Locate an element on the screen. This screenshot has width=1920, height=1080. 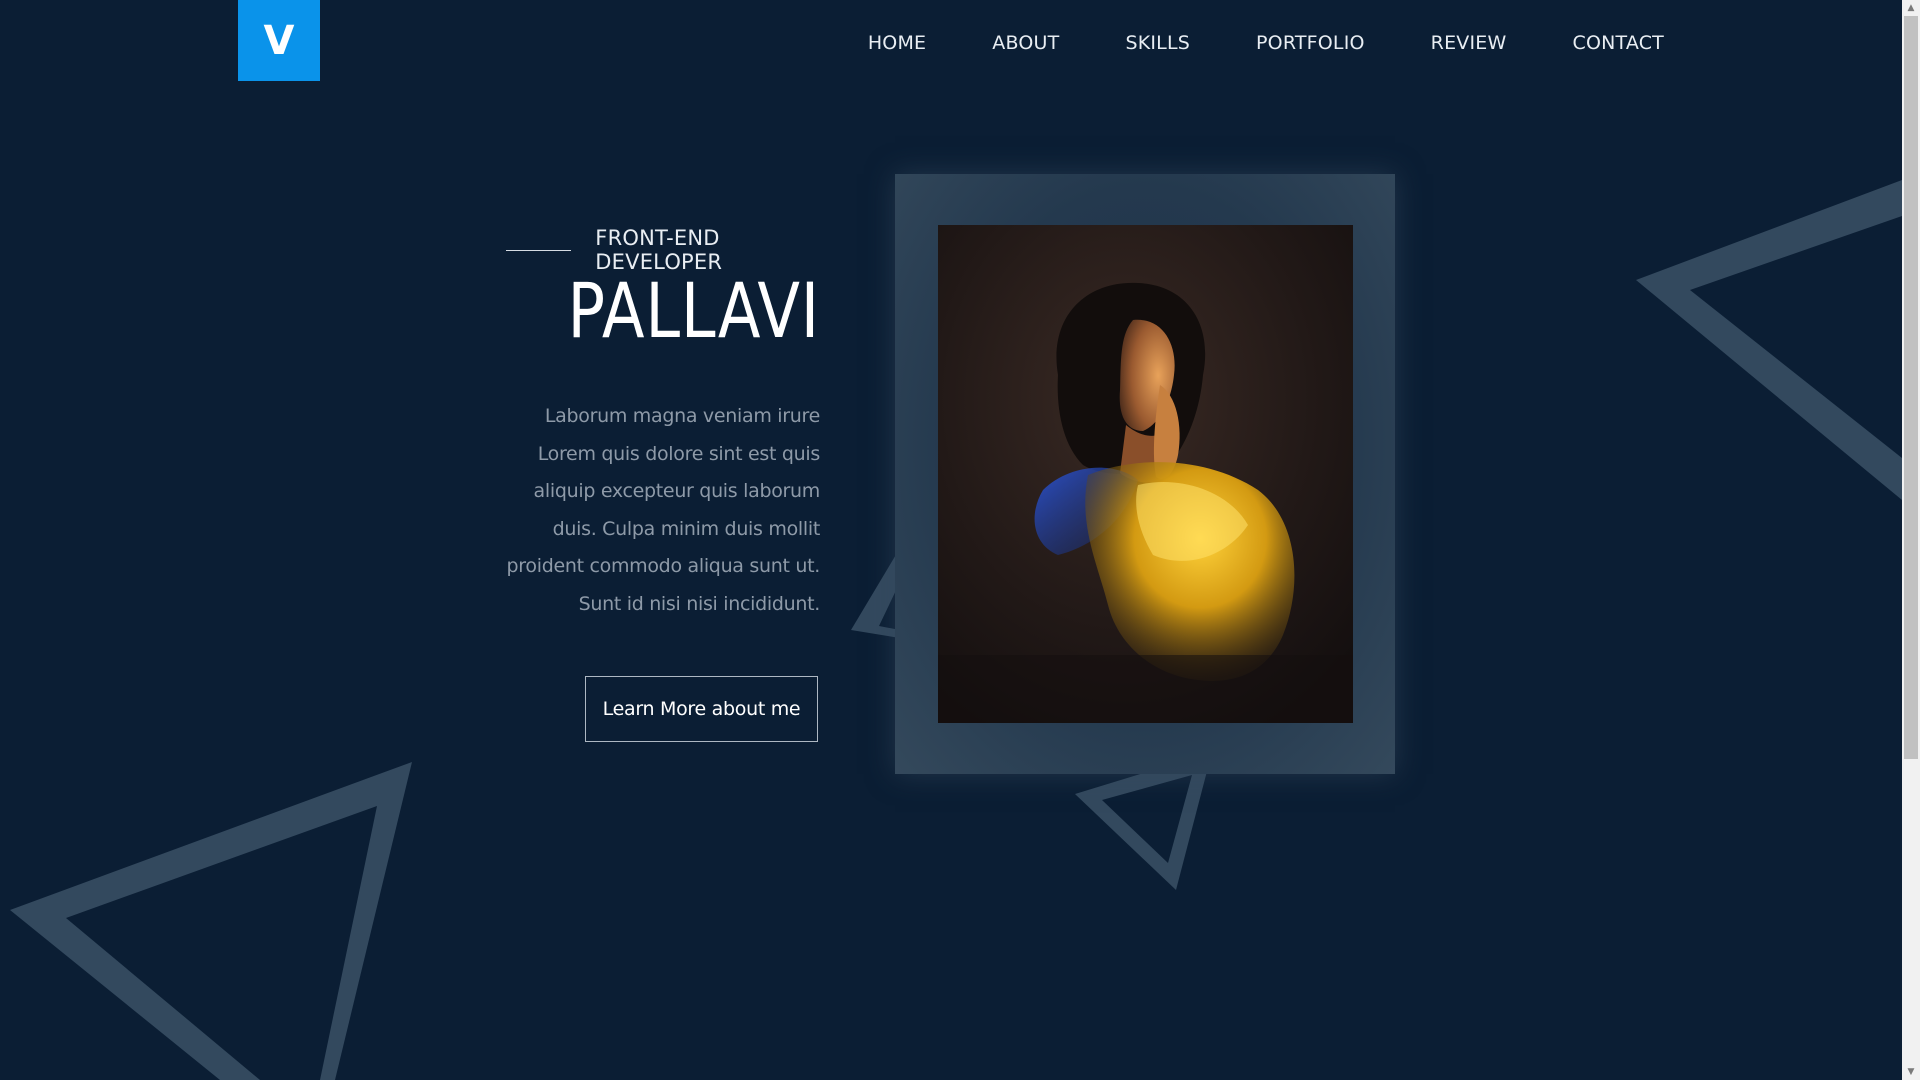
subtitle-divider-line is located at coordinates (539, 250).